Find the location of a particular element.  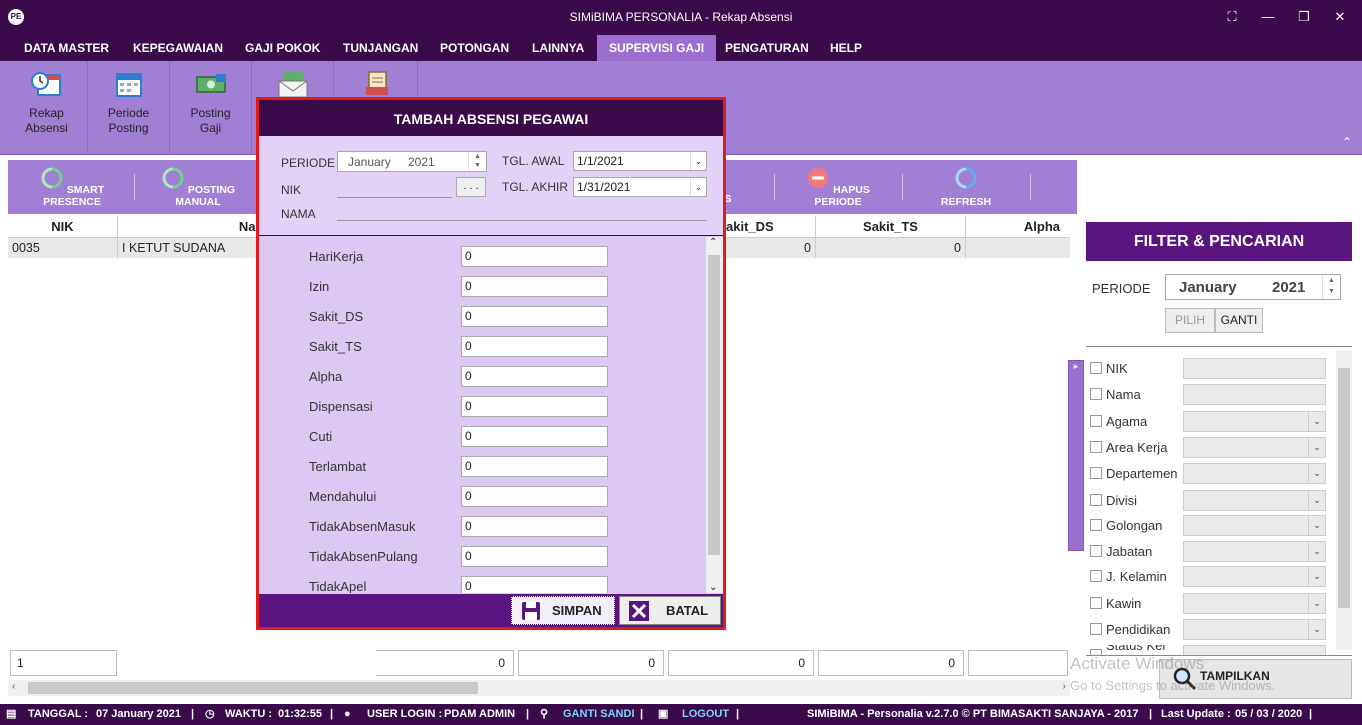

collapse-filter-handle: ▸ is located at coordinates (1076, 455).